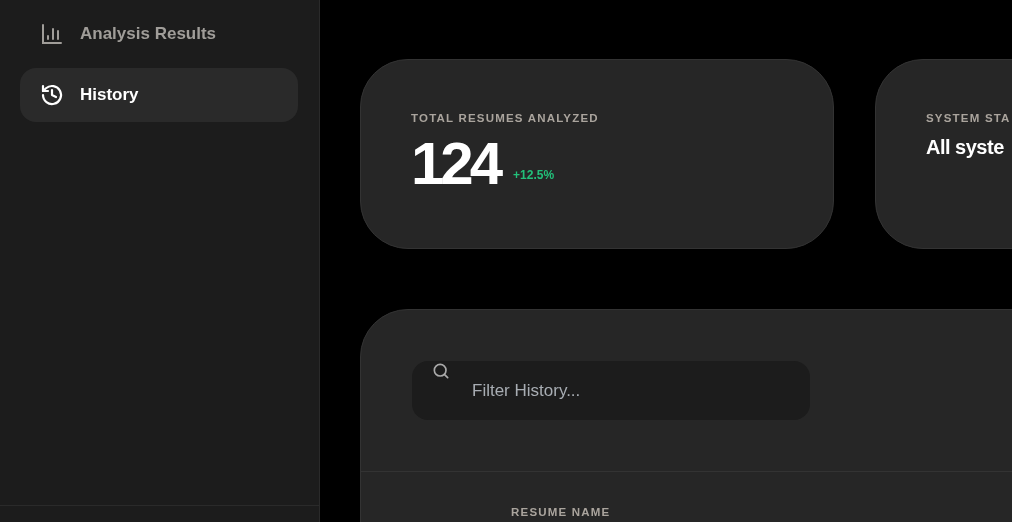 This screenshot has height=522, width=1012. Describe the element at coordinates (159, 95) in the screenshot. I see `nav-item: History` at that location.